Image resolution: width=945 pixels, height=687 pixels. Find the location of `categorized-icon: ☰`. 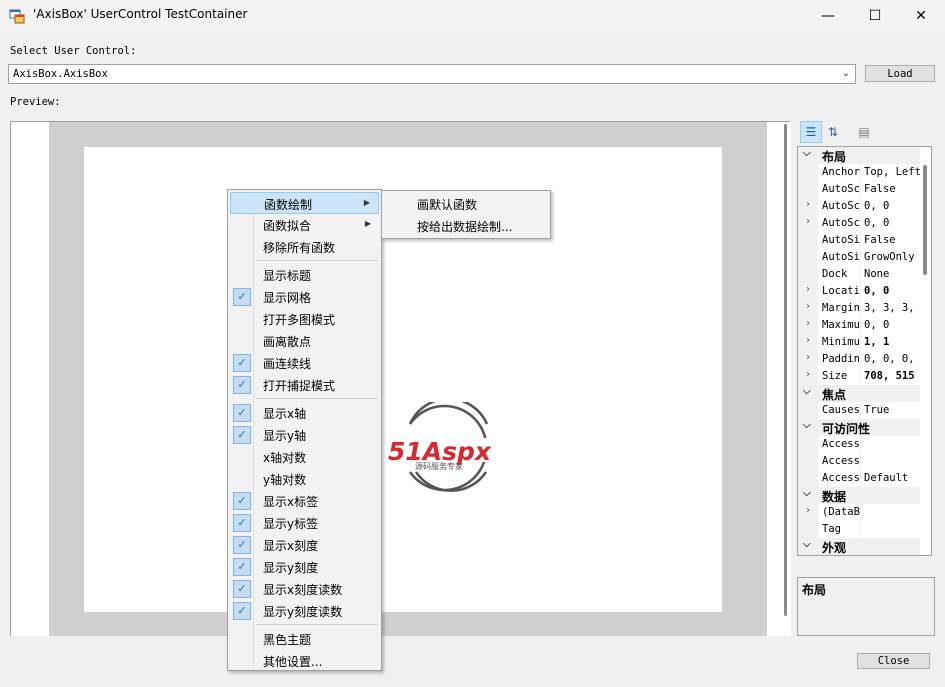

categorized-icon: ☰ is located at coordinates (811, 132).